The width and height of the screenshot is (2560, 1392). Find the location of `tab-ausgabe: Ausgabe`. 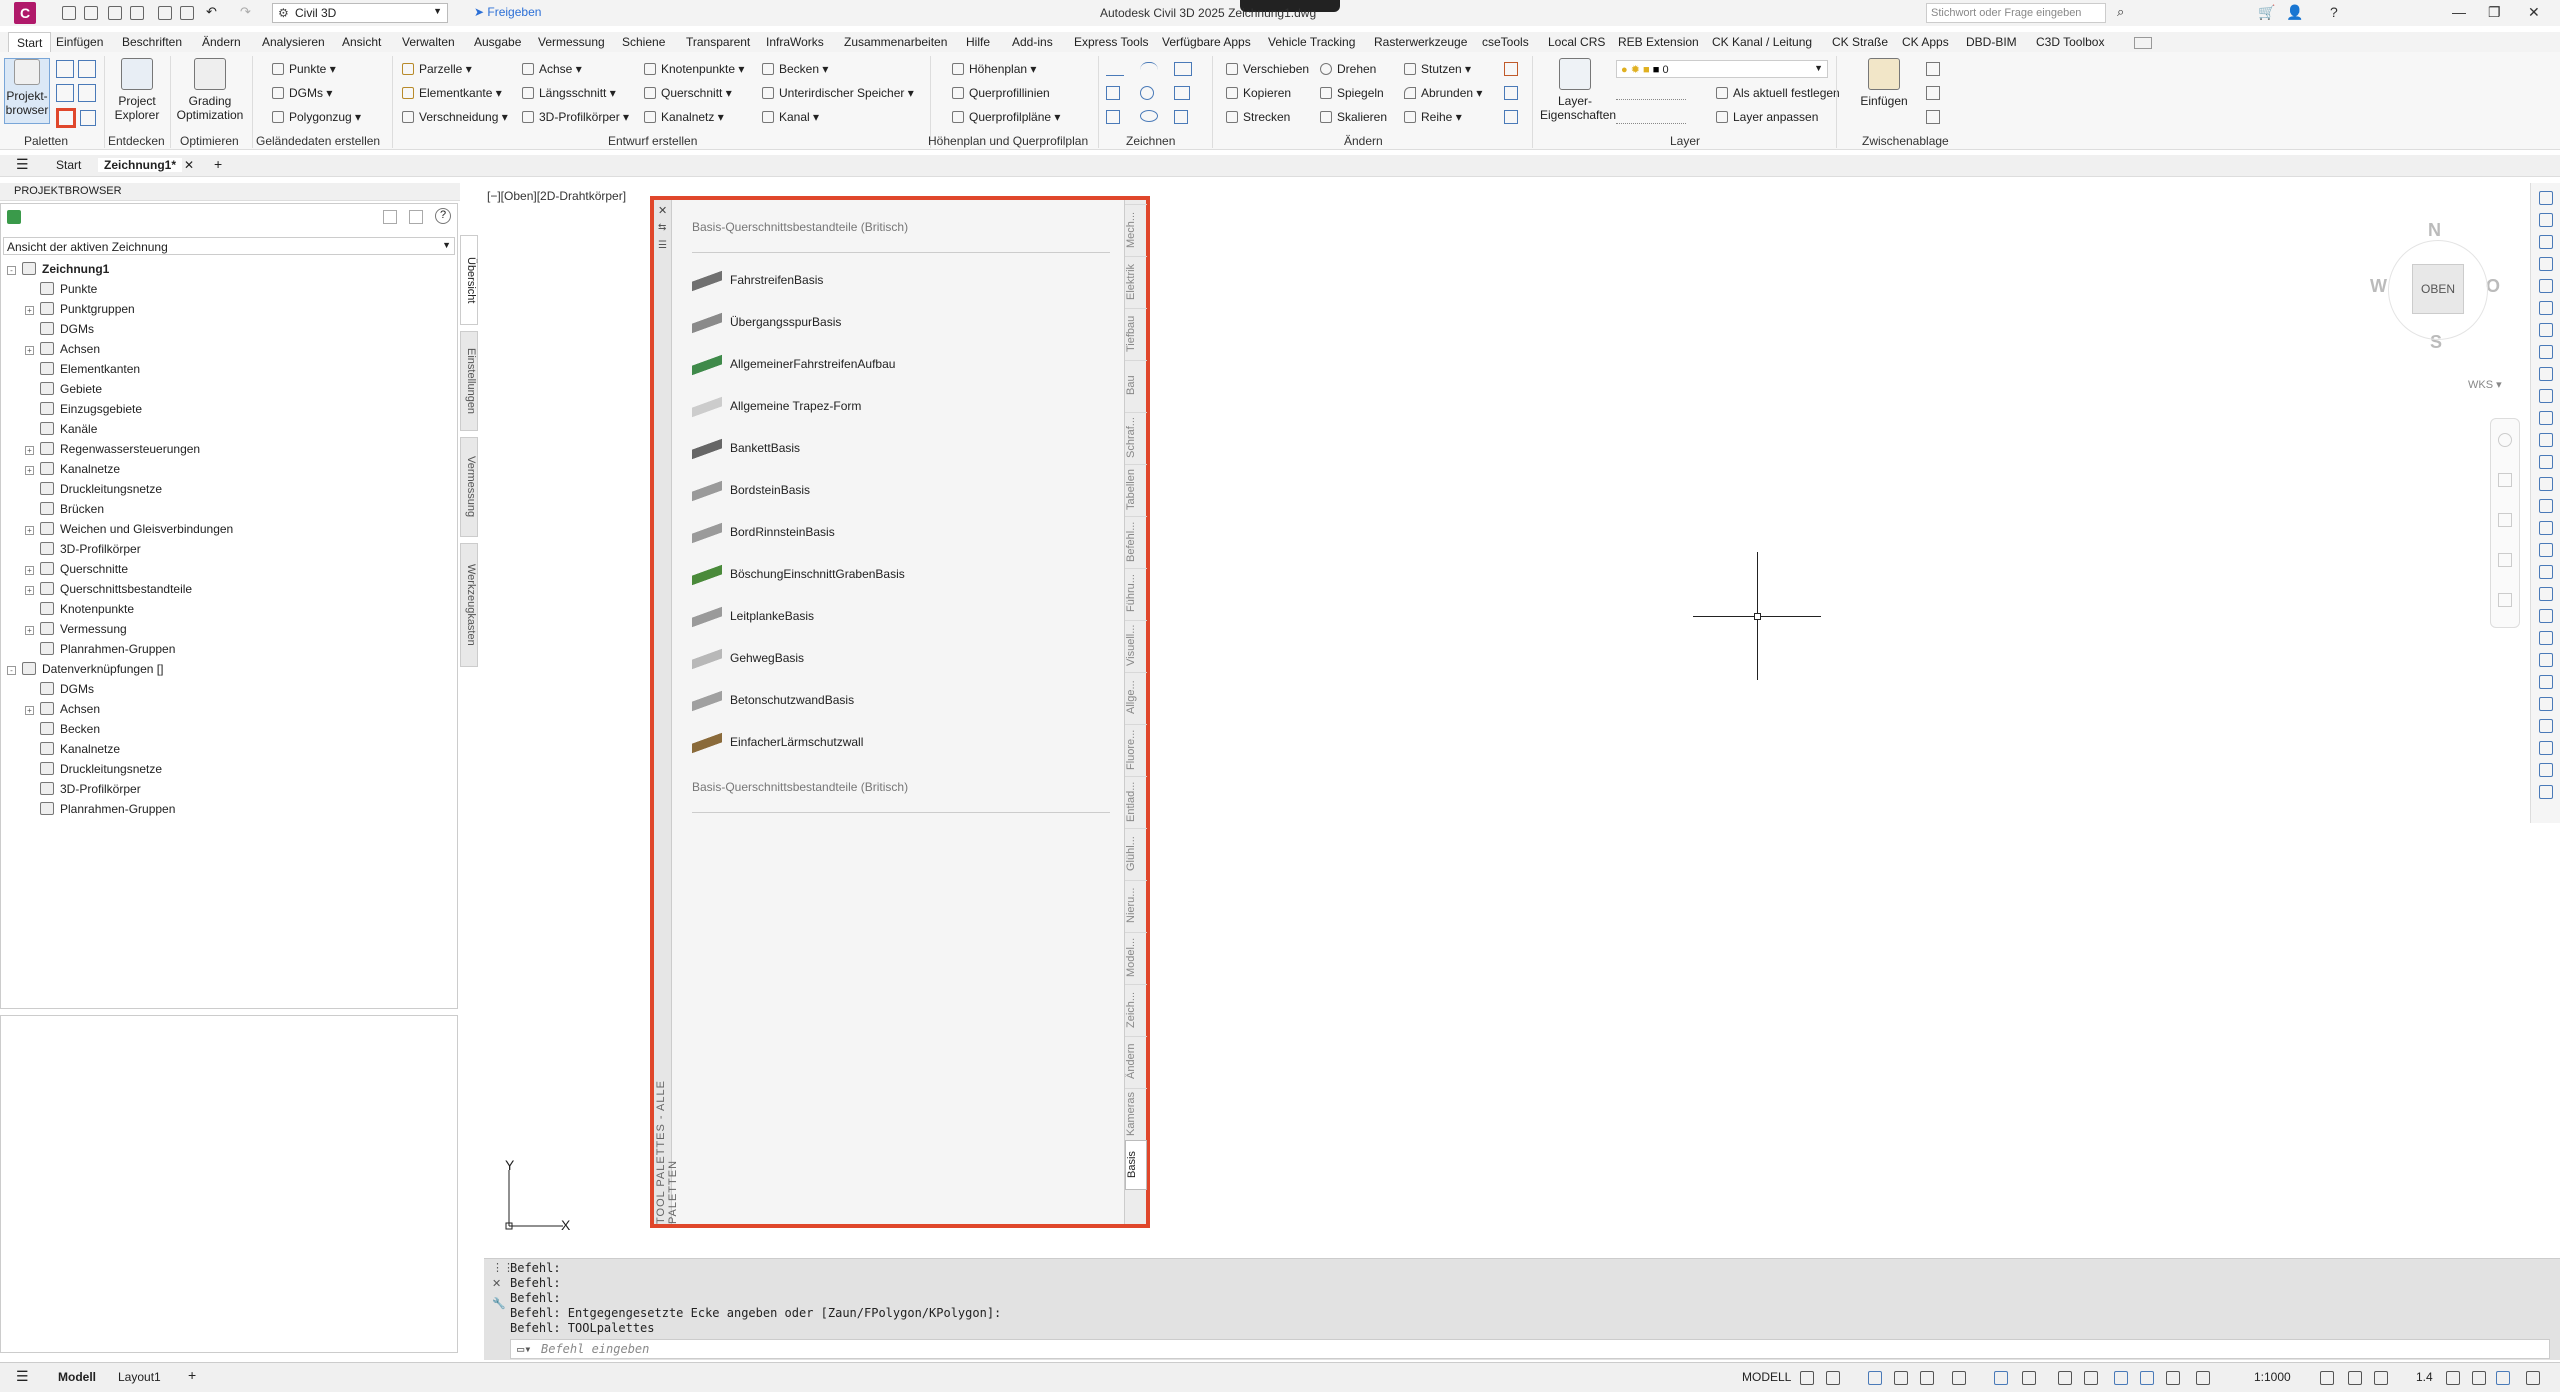

tab-ausgabe: Ausgabe is located at coordinates (497, 42).